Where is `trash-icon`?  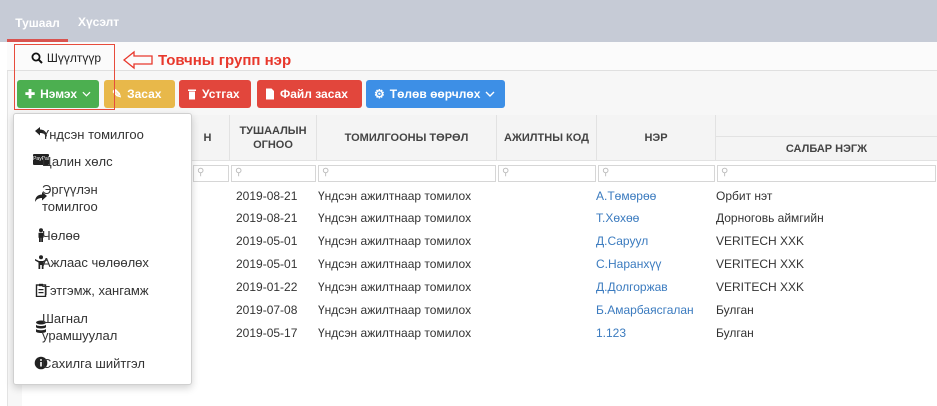 trash-icon is located at coordinates (192, 94).